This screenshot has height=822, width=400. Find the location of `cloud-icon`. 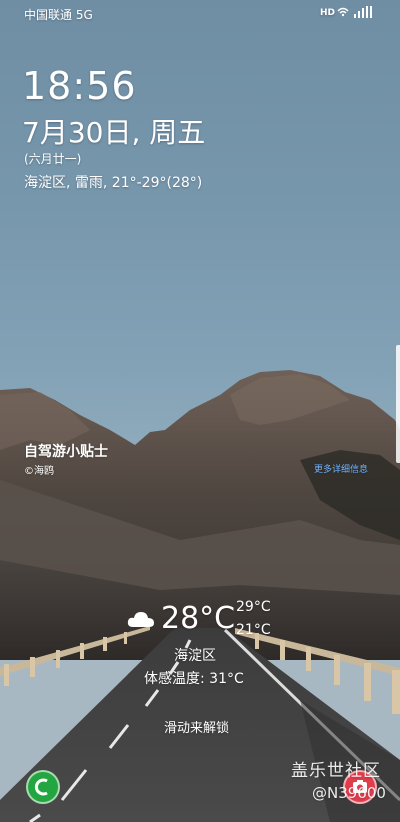

cloud-icon is located at coordinates (140, 619).